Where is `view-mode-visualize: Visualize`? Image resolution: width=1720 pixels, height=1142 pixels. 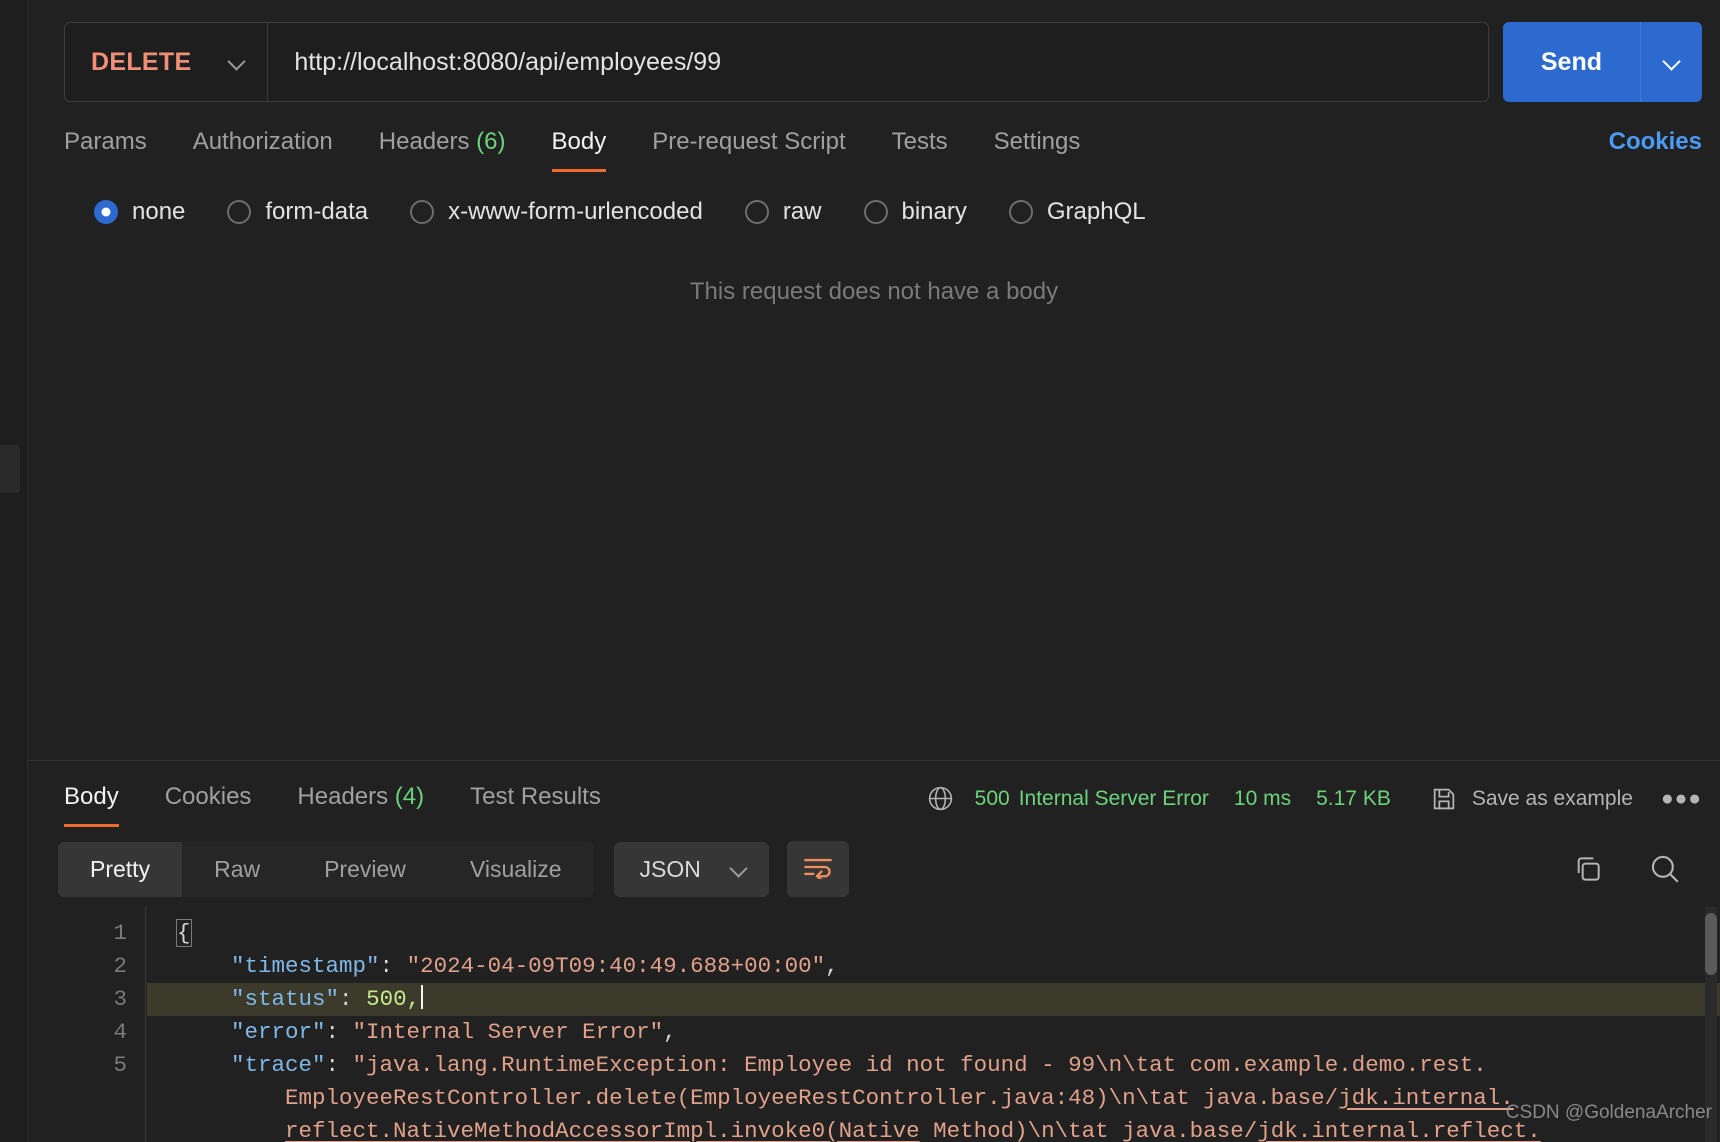
view-mode-visualize: Visualize is located at coordinates (516, 869).